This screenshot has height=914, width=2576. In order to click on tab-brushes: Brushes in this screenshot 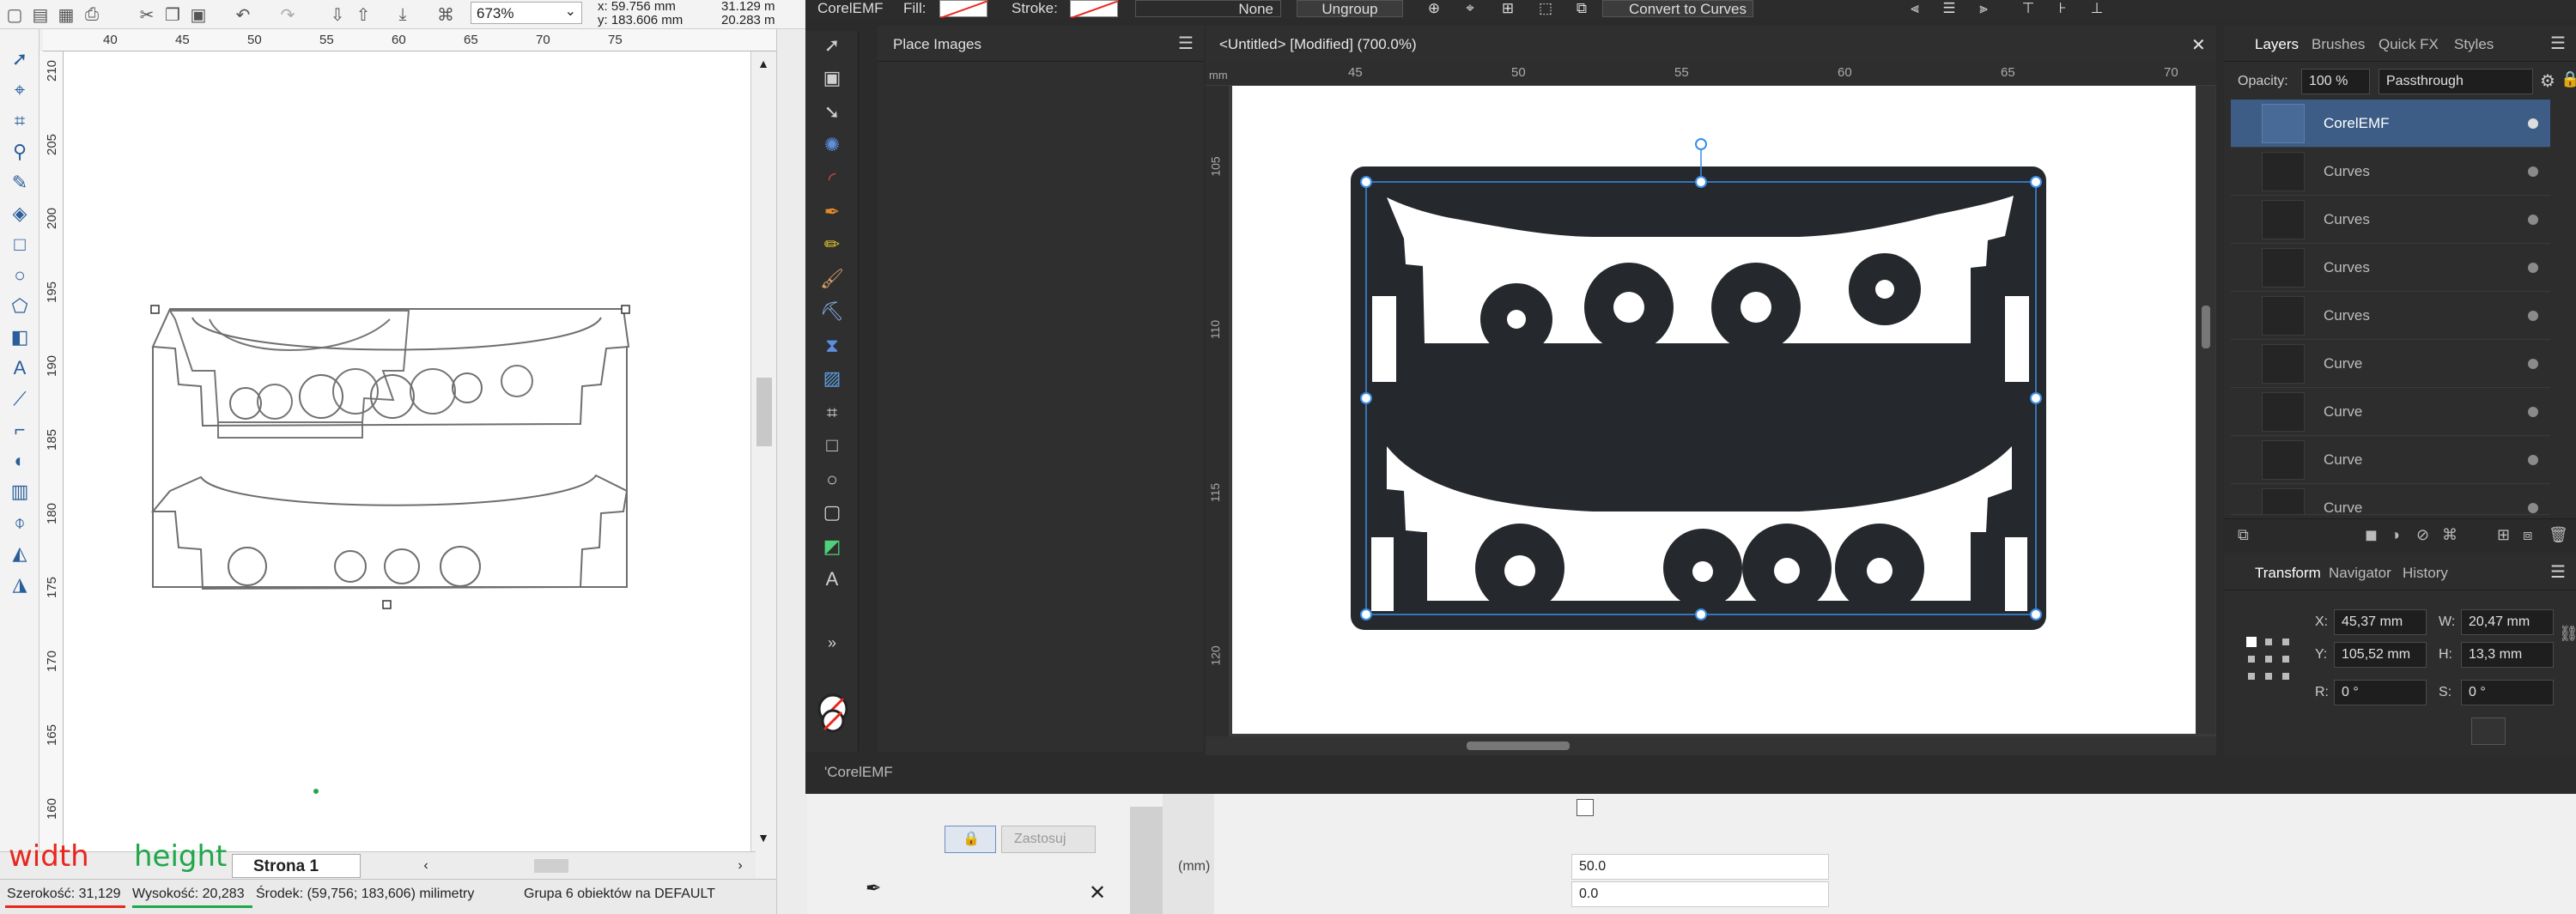, I will do `click(2339, 44)`.